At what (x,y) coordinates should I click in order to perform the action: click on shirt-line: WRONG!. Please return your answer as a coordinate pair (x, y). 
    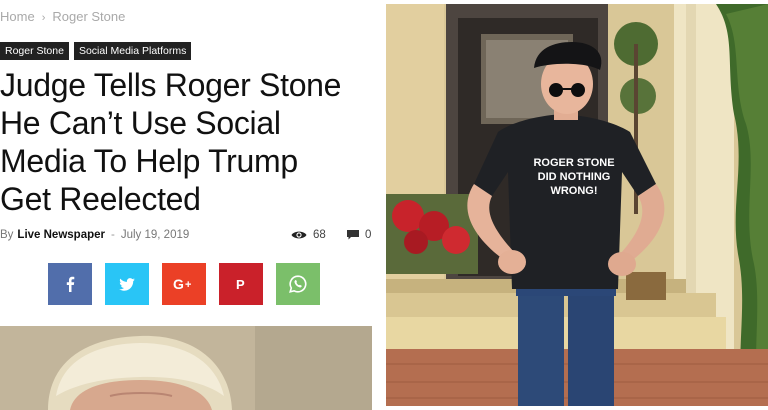
    Looking at the image, I should click on (574, 191).